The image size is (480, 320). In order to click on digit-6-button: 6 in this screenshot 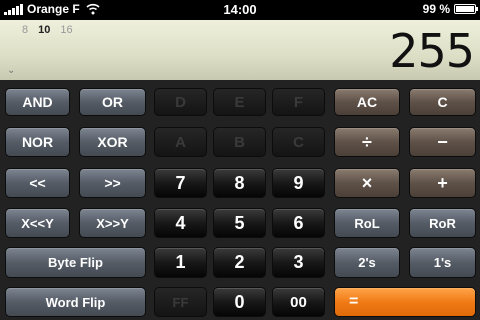, I will do `click(298, 223)`.